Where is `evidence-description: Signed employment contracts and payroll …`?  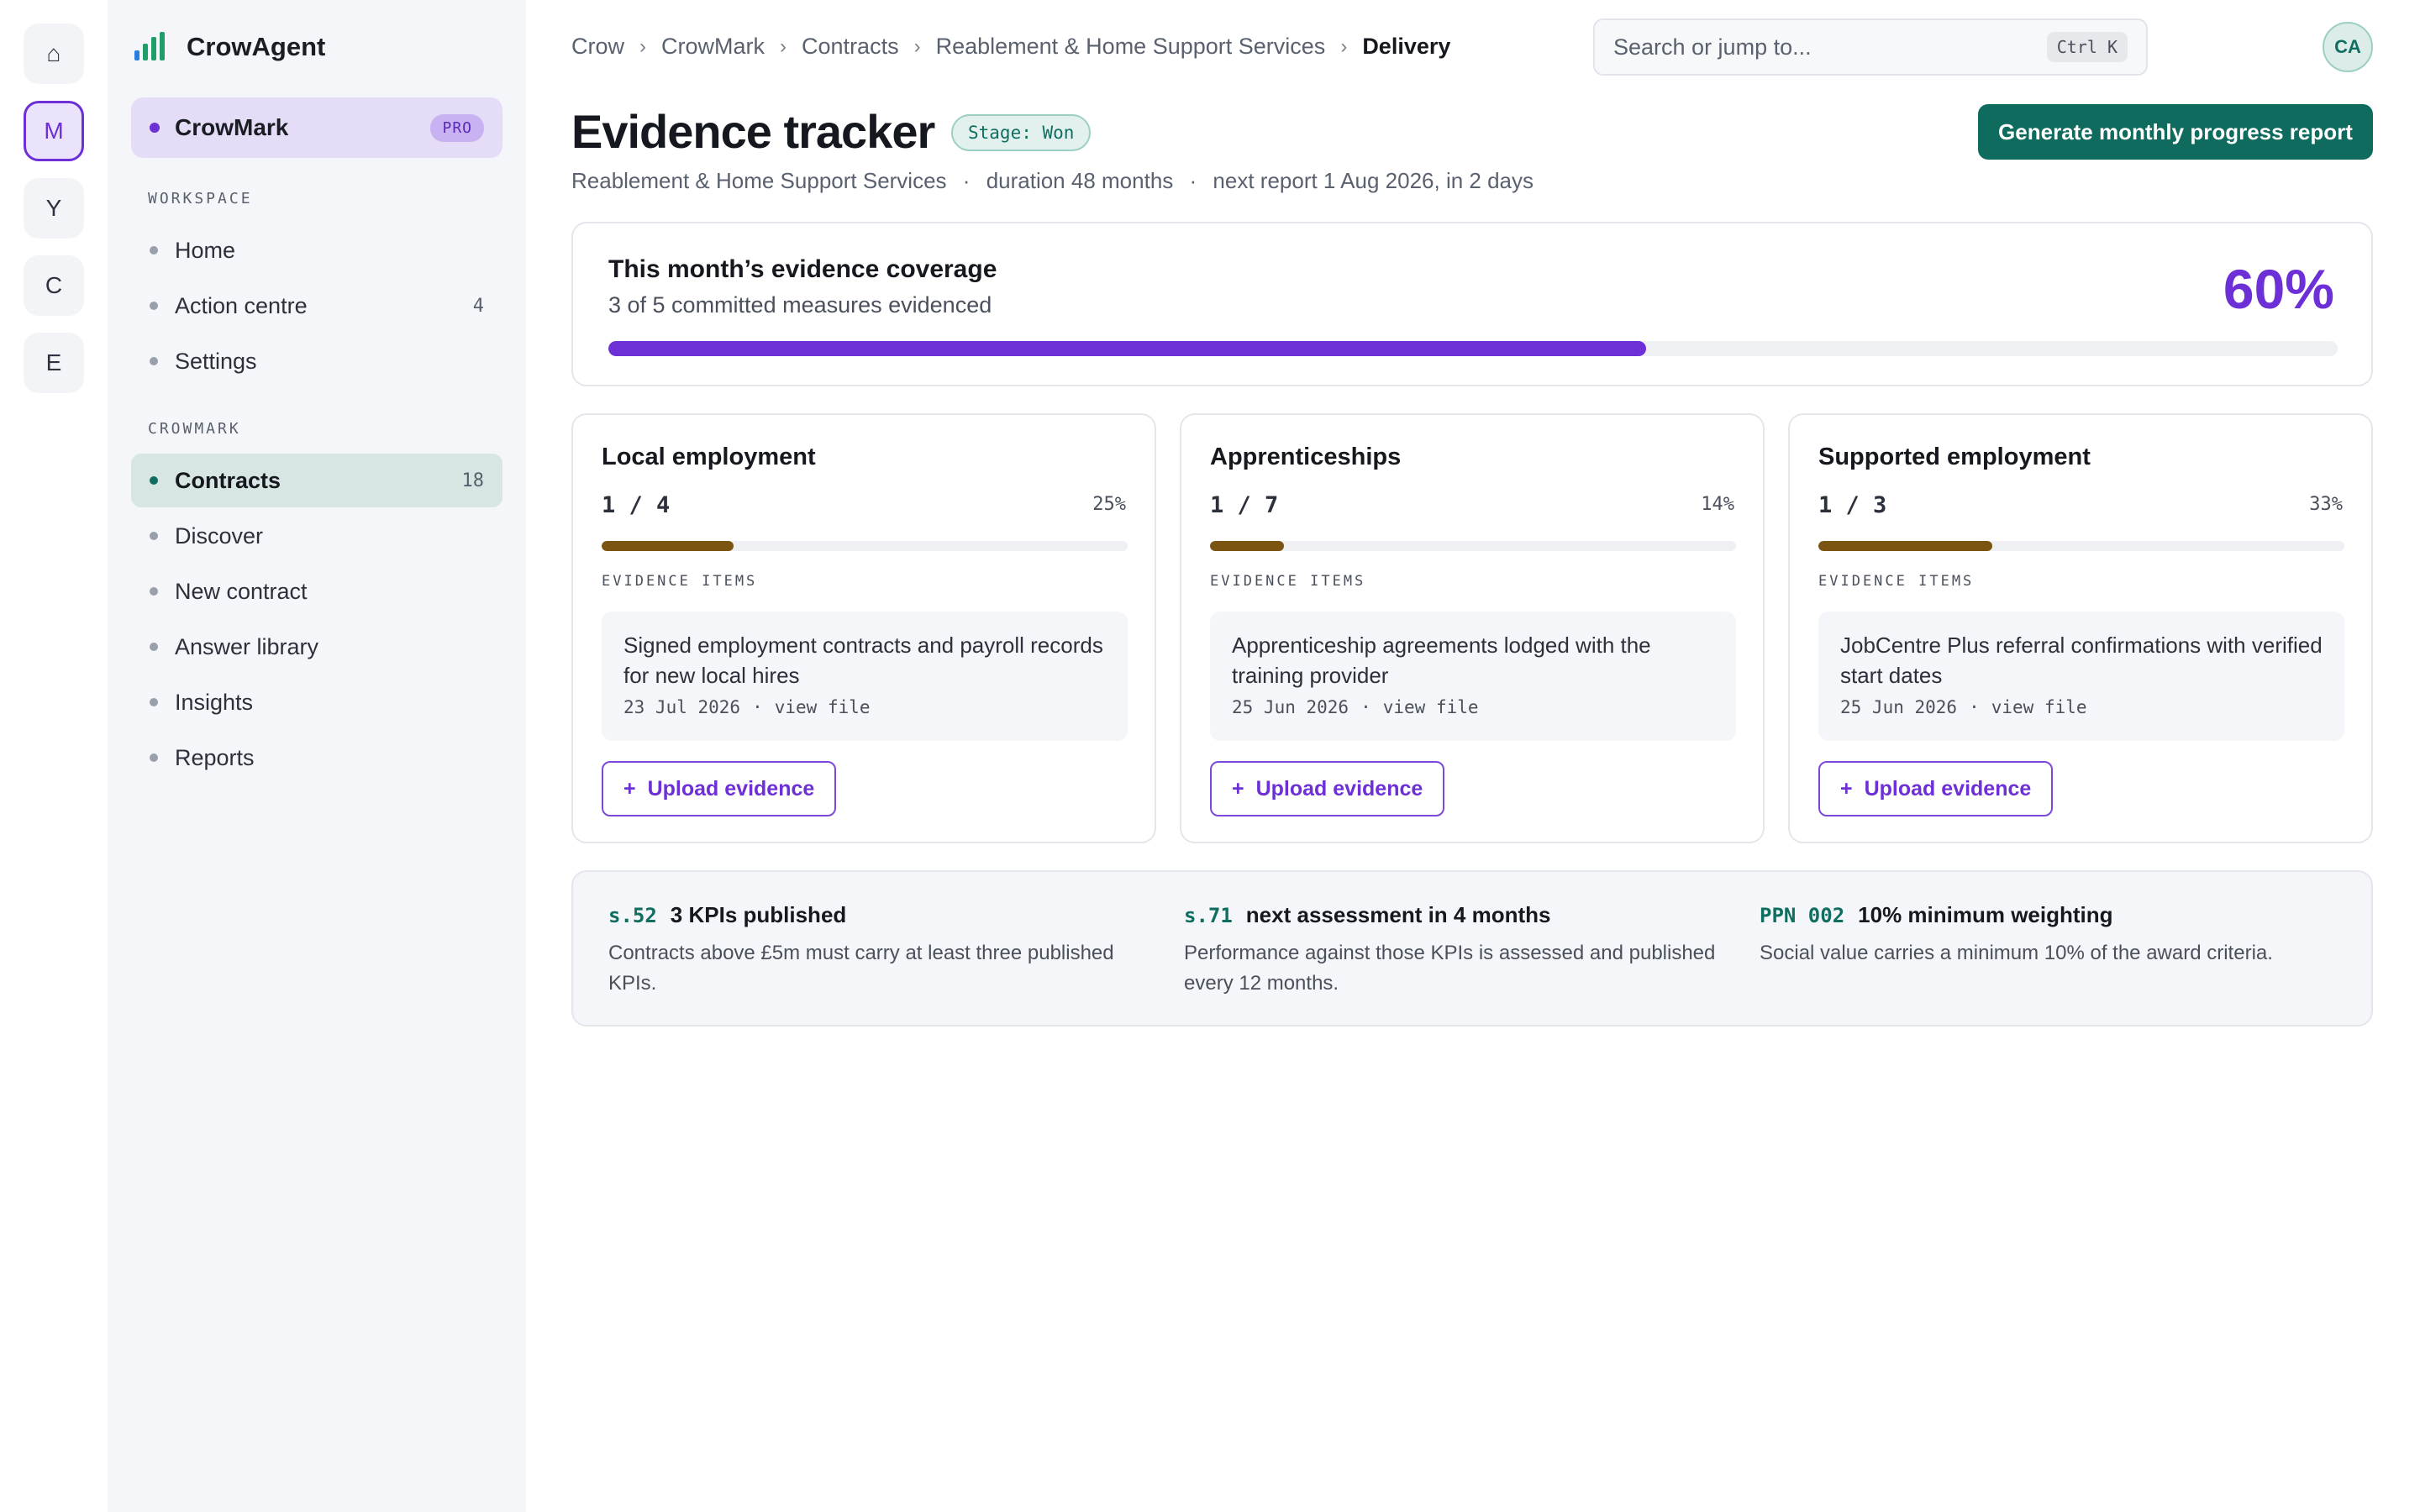
evidence-description: Signed employment contracts and payroll … is located at coordinates (863, 660).